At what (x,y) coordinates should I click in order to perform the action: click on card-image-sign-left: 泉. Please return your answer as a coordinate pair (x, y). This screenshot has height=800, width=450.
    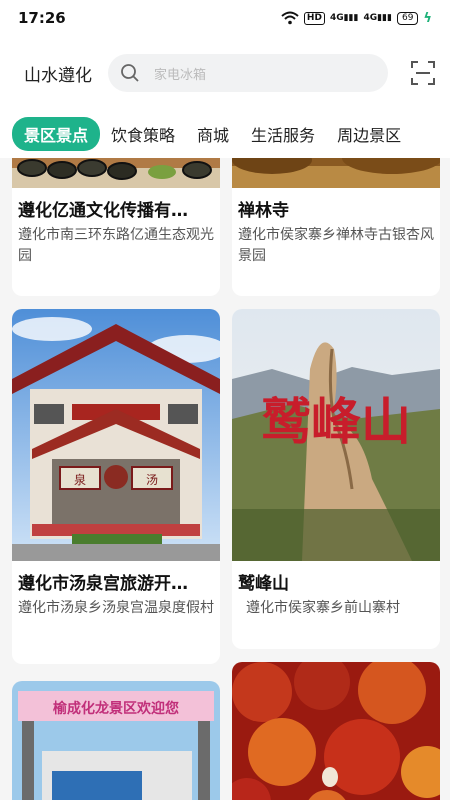
    Looking at the image, I should click on (80, 480).